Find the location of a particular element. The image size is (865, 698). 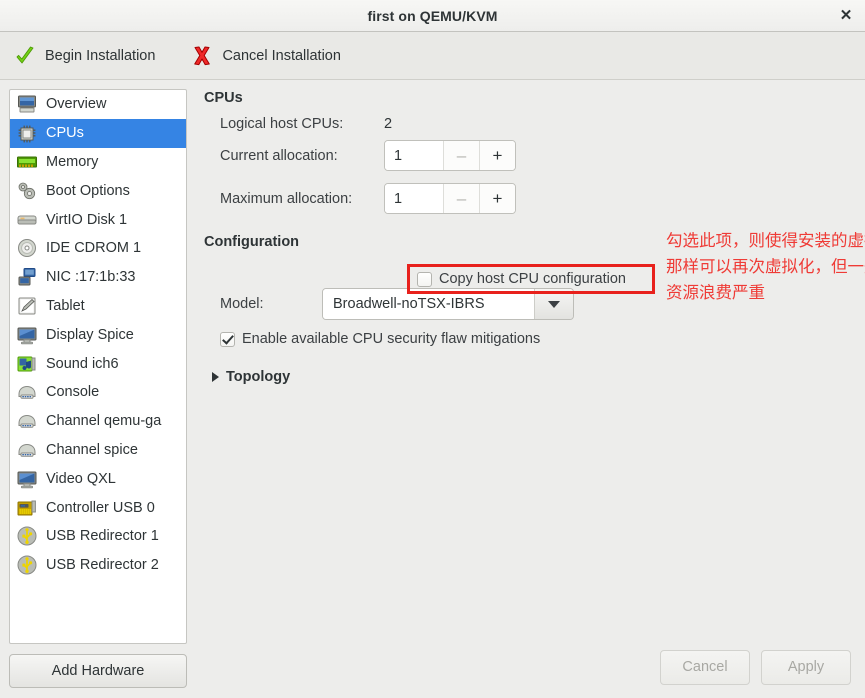

sidebar-item-usb-redirector-1: USB Redirector 1 is located at coordinates (98, 536).